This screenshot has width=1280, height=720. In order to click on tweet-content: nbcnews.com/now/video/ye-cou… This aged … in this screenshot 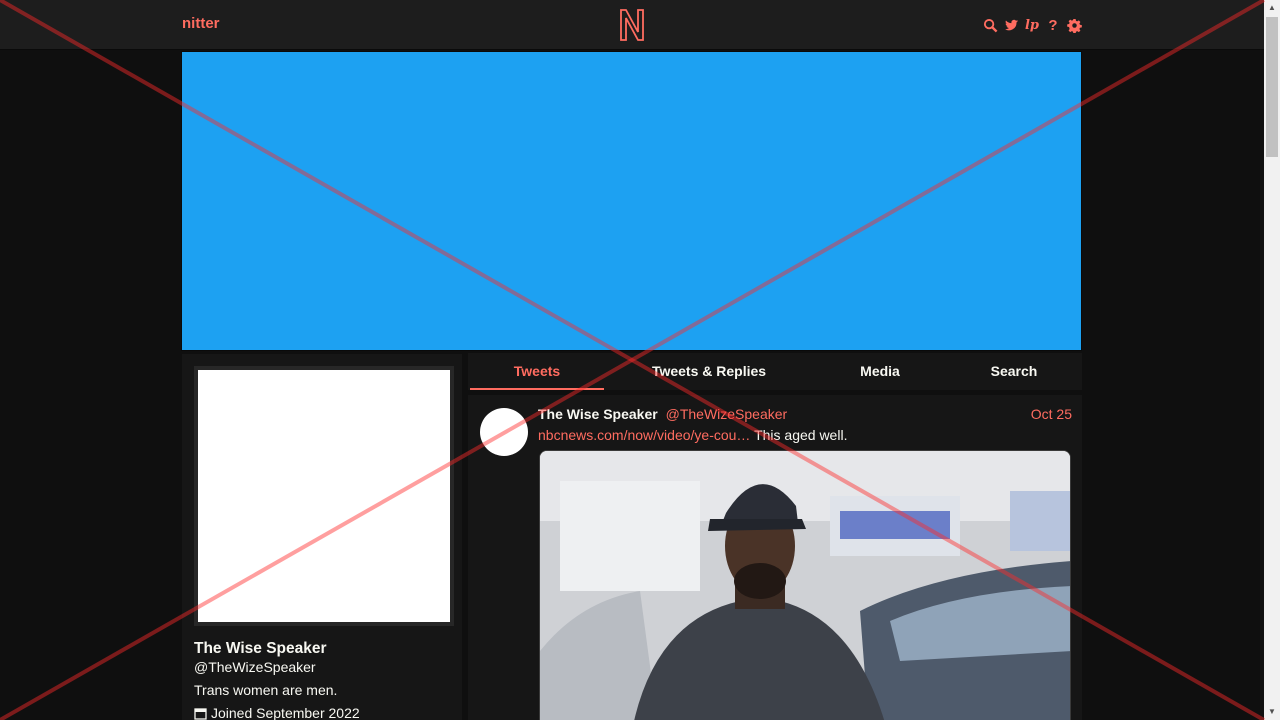, I will do `click(692, 435)`.